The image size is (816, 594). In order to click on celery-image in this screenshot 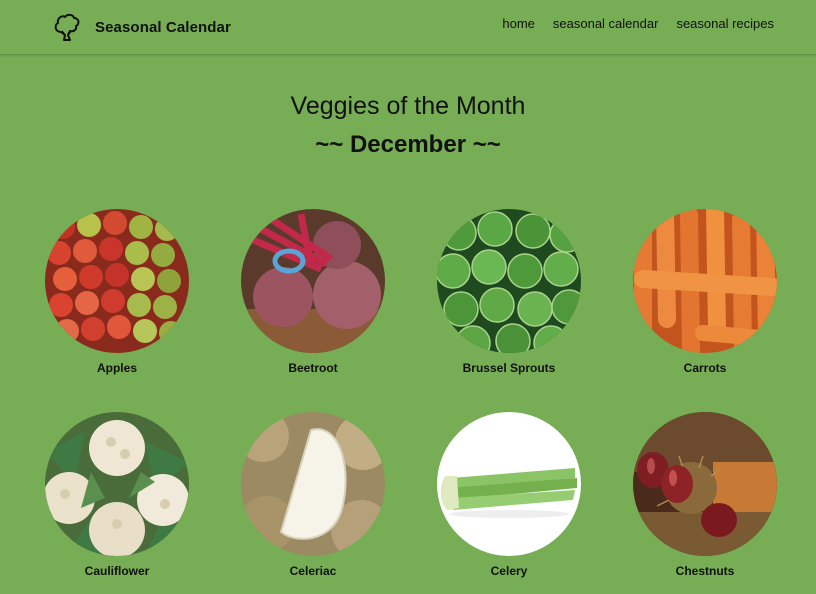, I will do `click(509, 484)`.